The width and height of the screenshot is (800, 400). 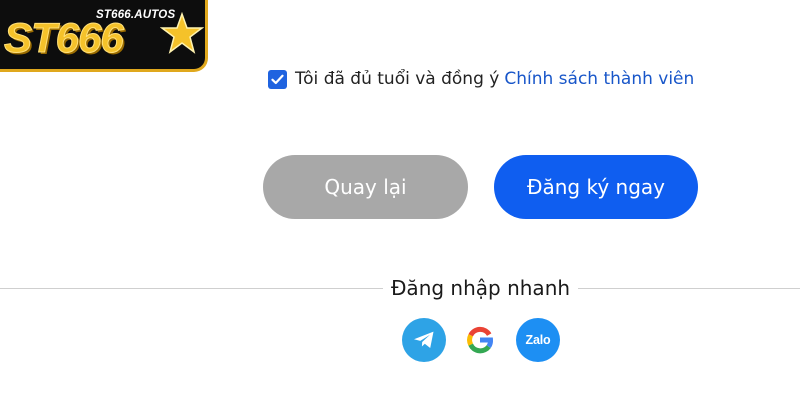 I want to click on google-login-button, so click(x=480, y=340).